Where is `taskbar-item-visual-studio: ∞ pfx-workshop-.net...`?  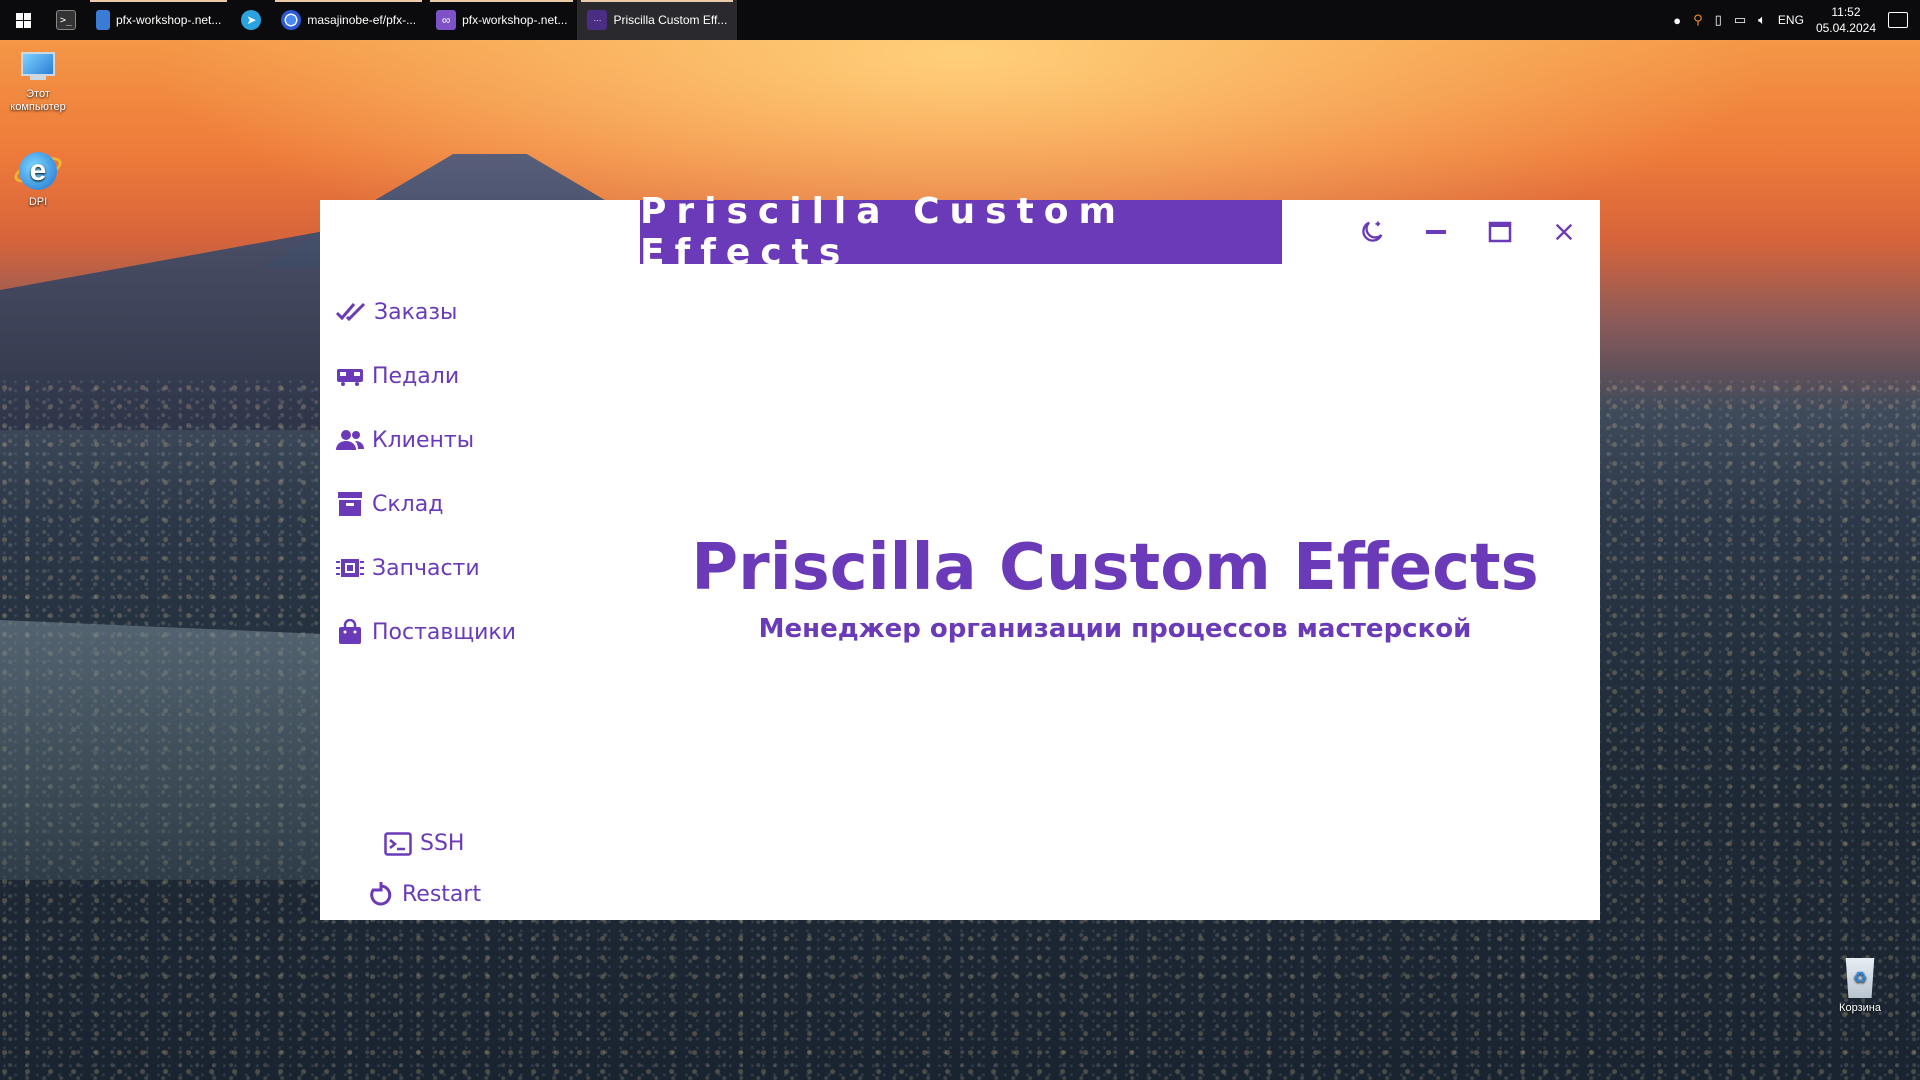 taskbar-item-visual-studio: ∞ pfx-workshop-.net... is located at coordinates (501, 20).